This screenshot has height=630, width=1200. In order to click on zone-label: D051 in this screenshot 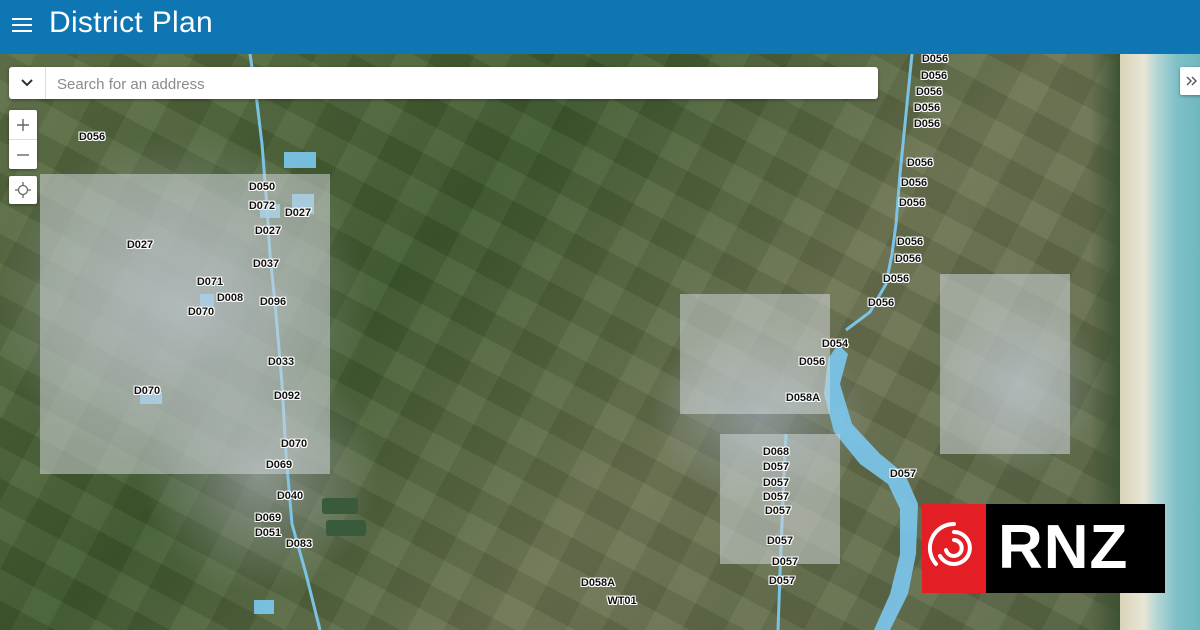, I will do `click(268, 533)`.